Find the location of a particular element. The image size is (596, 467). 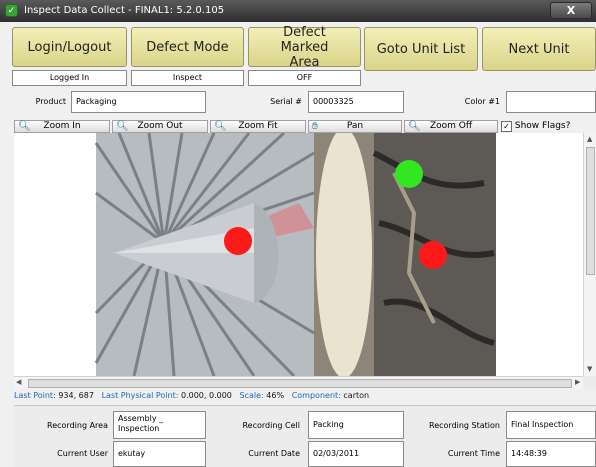

zoom-fit-icon: 🔍︎ is located at coordinates (220, 126).